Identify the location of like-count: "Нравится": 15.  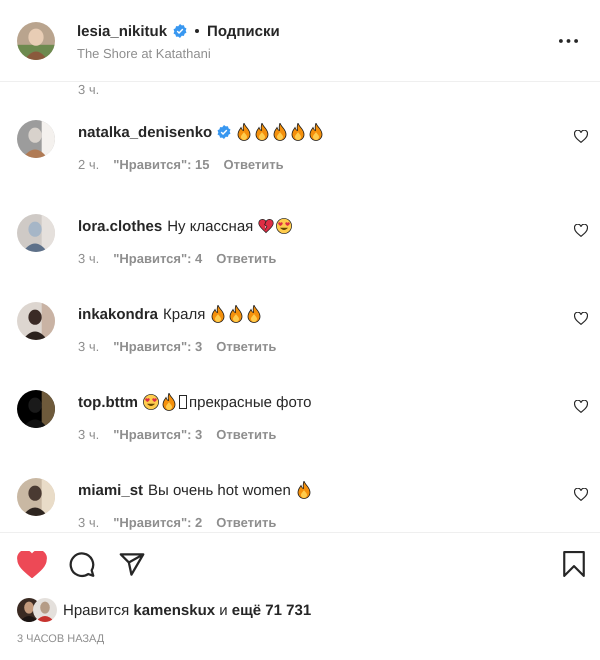
(161, 164).